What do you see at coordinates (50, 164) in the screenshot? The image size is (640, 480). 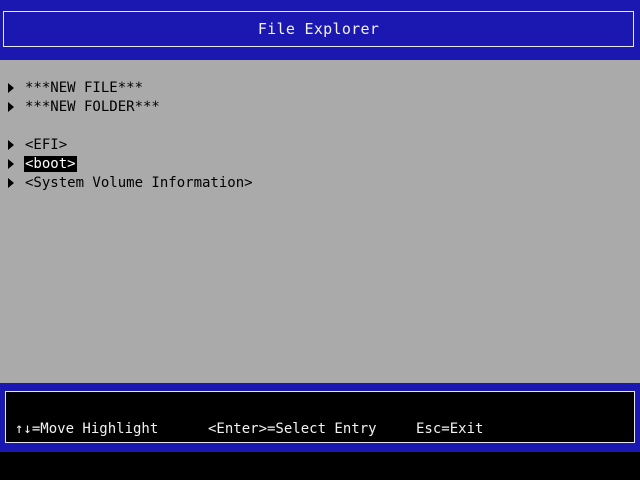 I see `list-item-label: <boot>` at bounding box center [50, 164].